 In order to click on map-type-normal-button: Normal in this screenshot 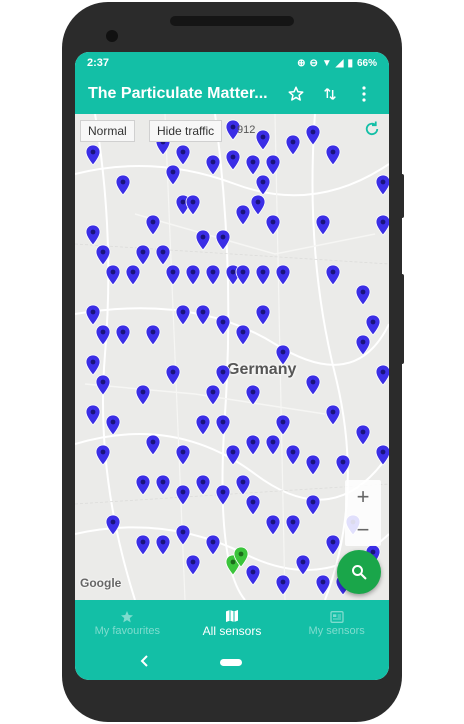, I will do `click(107, 131)`.